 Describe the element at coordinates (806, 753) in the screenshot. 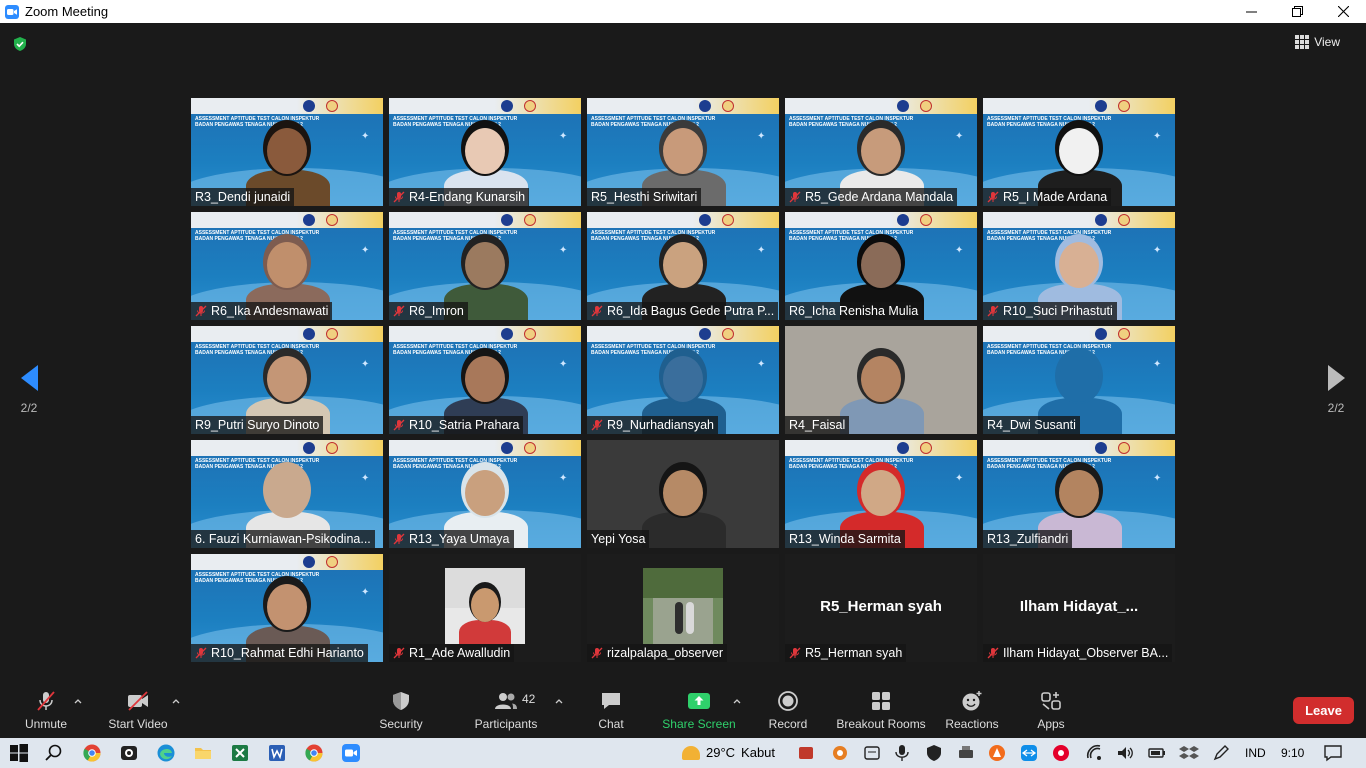

I see `tray-app-icon` at that location.